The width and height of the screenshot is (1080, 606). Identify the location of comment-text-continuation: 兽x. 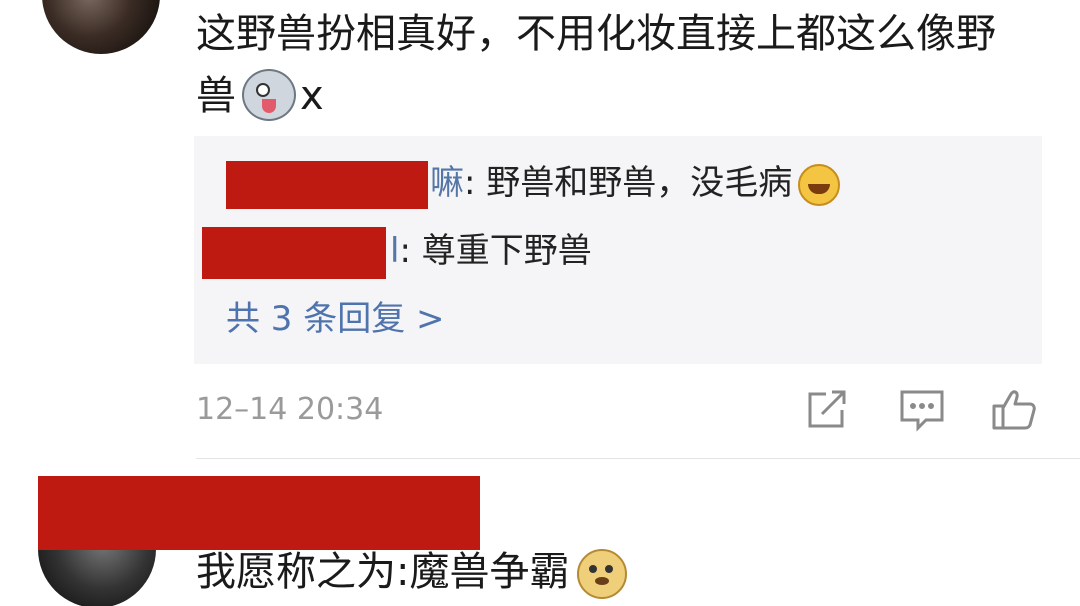
(260, 96).